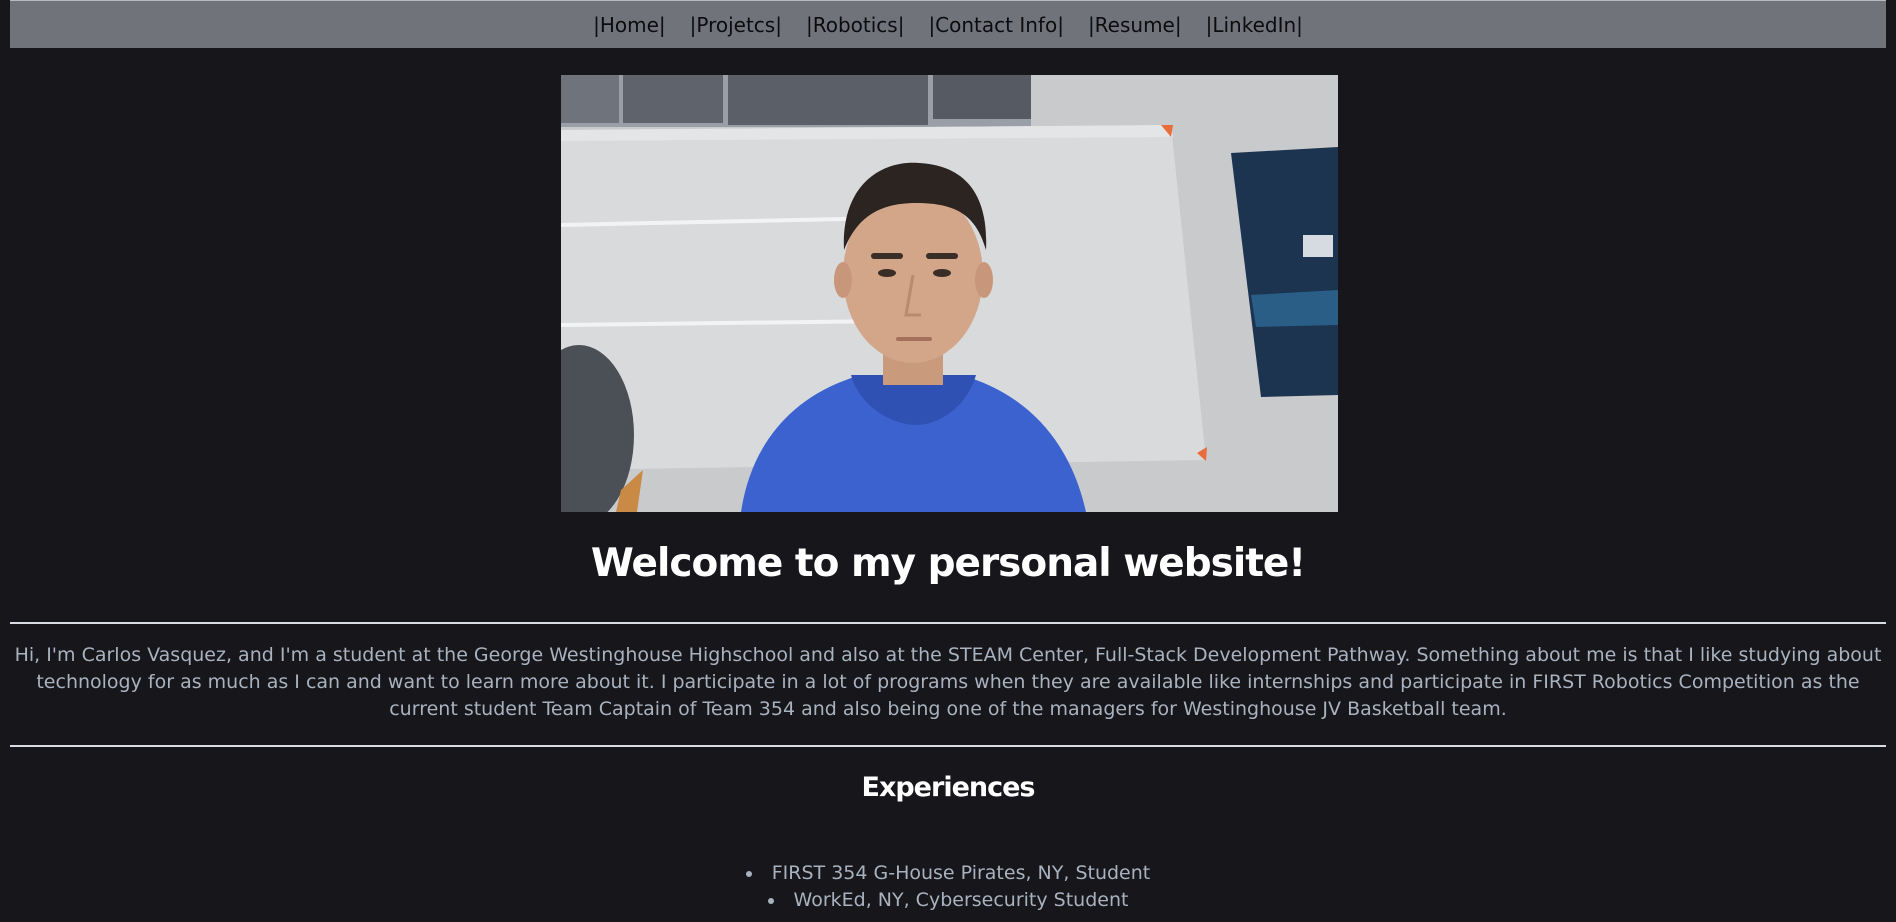 The width and height of the screenshot is (1896, 922). What do you see at coordinates (948, 623) in the screenshot?
I see `divider-top` at bounding box center [948, 623].